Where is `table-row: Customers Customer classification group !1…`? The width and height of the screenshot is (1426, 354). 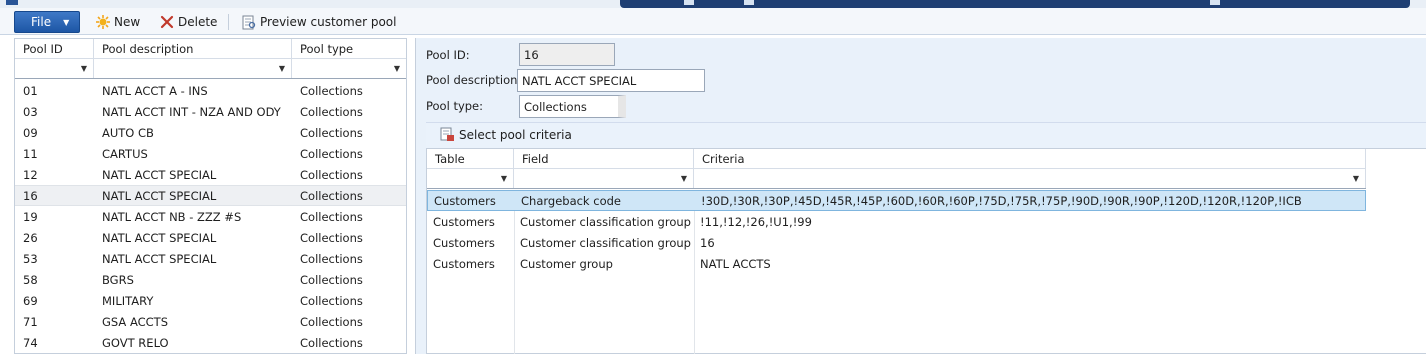 table-row: Customers Customer classification group !1… is located at coordinates (896, 221).